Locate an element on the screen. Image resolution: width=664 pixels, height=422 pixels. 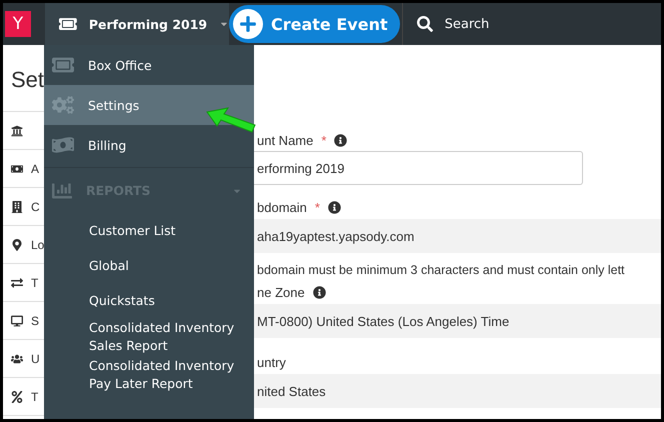
readonly-field: nited States is located at coordinates (456, 391).